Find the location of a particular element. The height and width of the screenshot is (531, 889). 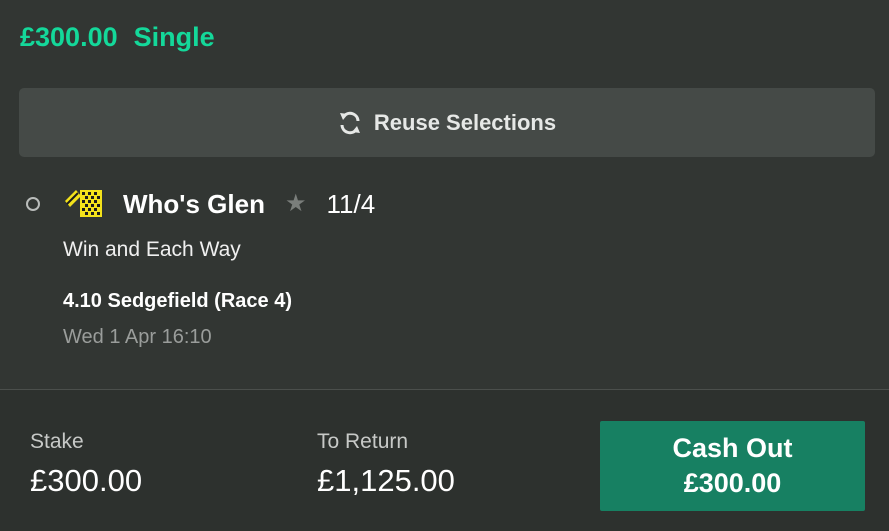

bet-header: £300.00 Single is located at coordinates (117, 37).